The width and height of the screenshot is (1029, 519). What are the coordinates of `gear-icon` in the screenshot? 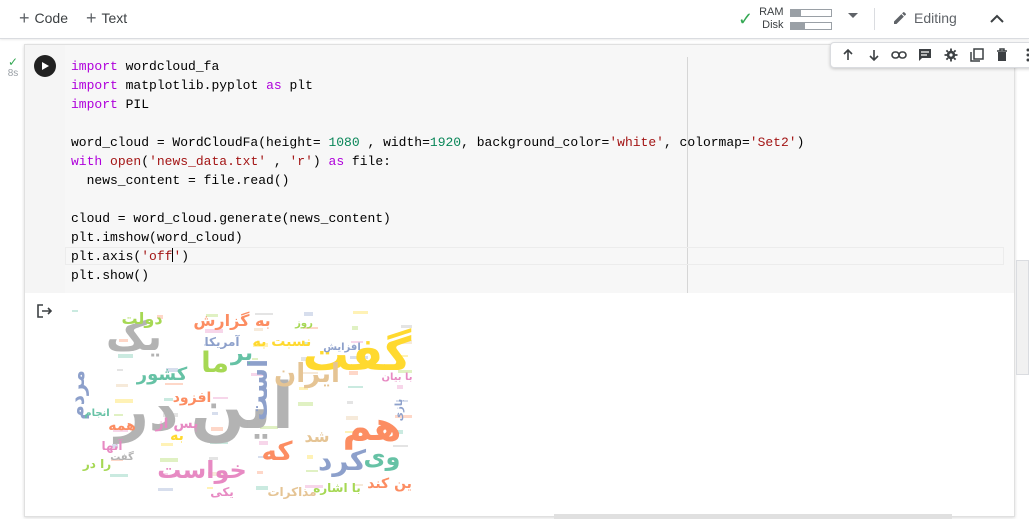 It's located at (951, 55).